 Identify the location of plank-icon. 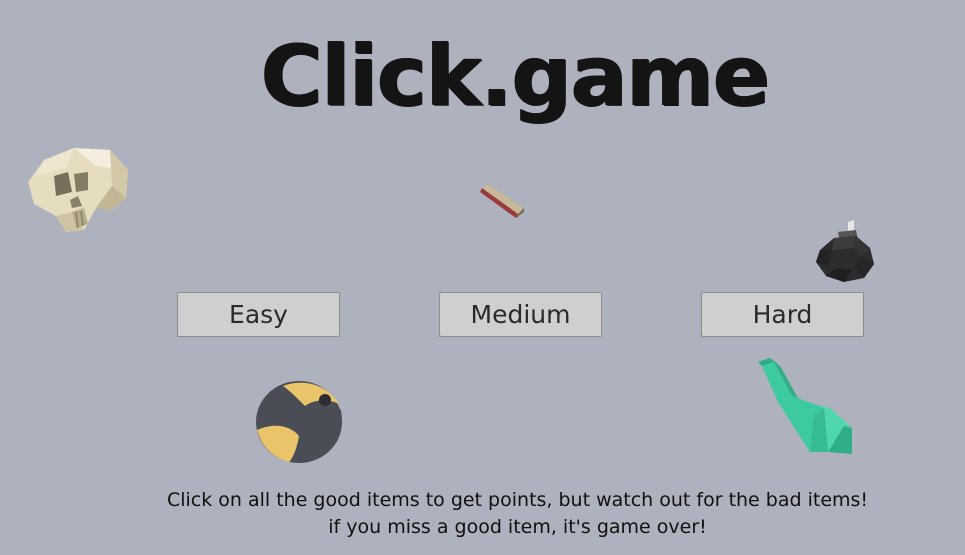
(502, 201).